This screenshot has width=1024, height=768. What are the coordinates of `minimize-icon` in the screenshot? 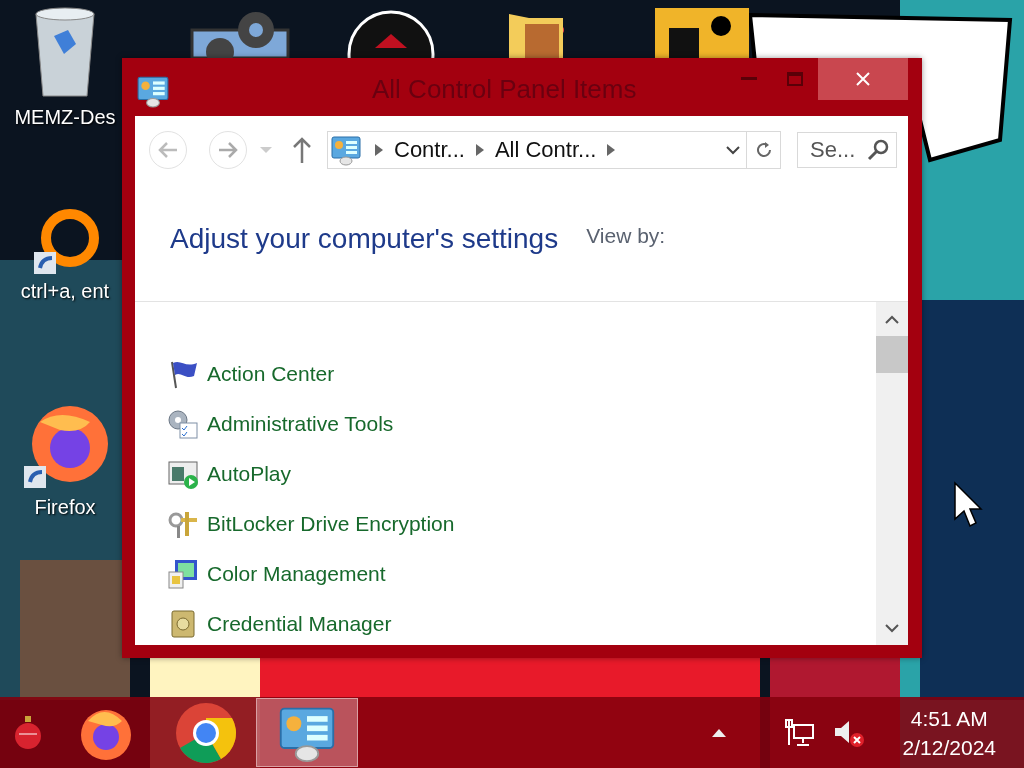 It's located at (749, 79).